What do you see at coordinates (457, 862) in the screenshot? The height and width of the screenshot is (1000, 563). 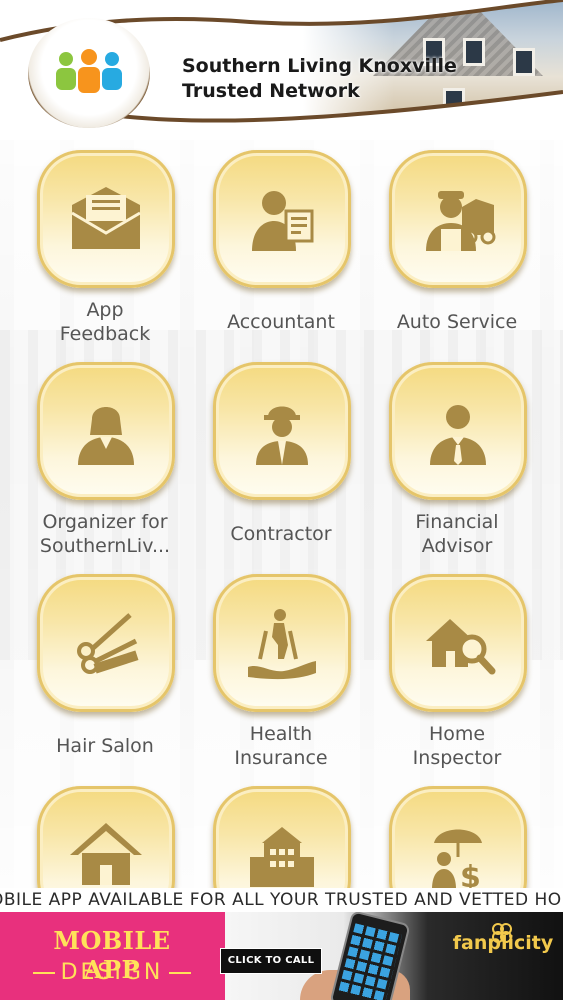 I see `insurance-umbrella-icon: $` at bounding box center [457, 862].